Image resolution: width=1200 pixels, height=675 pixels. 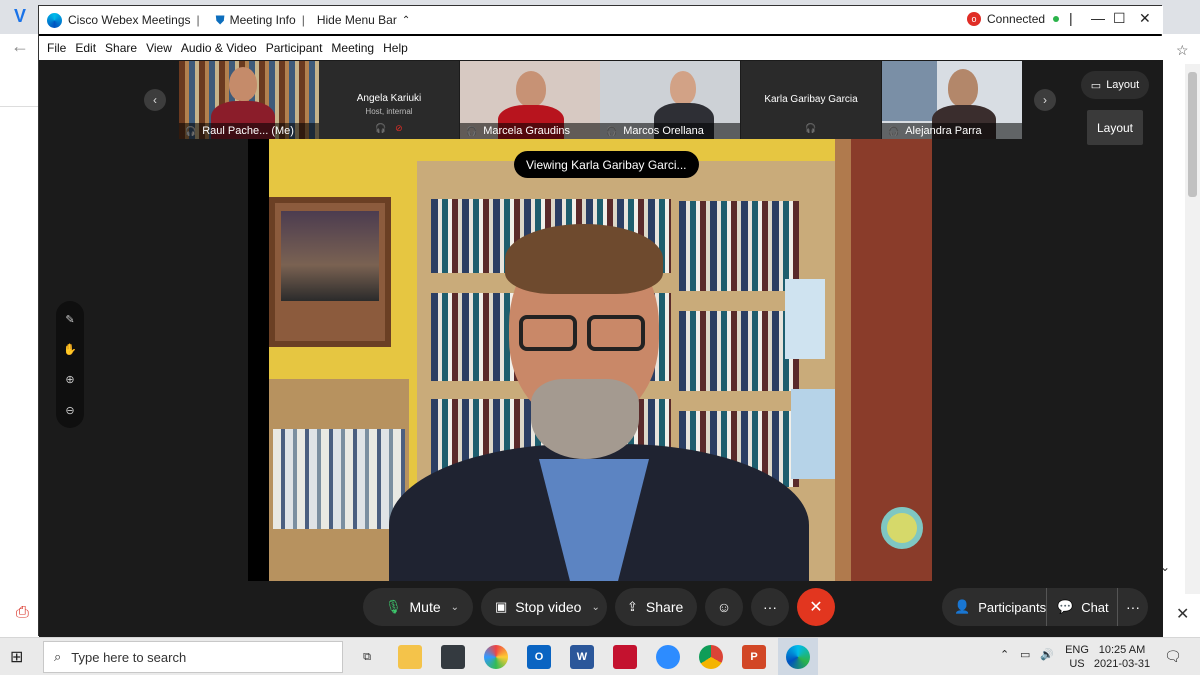 I want to click on menu-help: Help, so click(x=395, y=48).